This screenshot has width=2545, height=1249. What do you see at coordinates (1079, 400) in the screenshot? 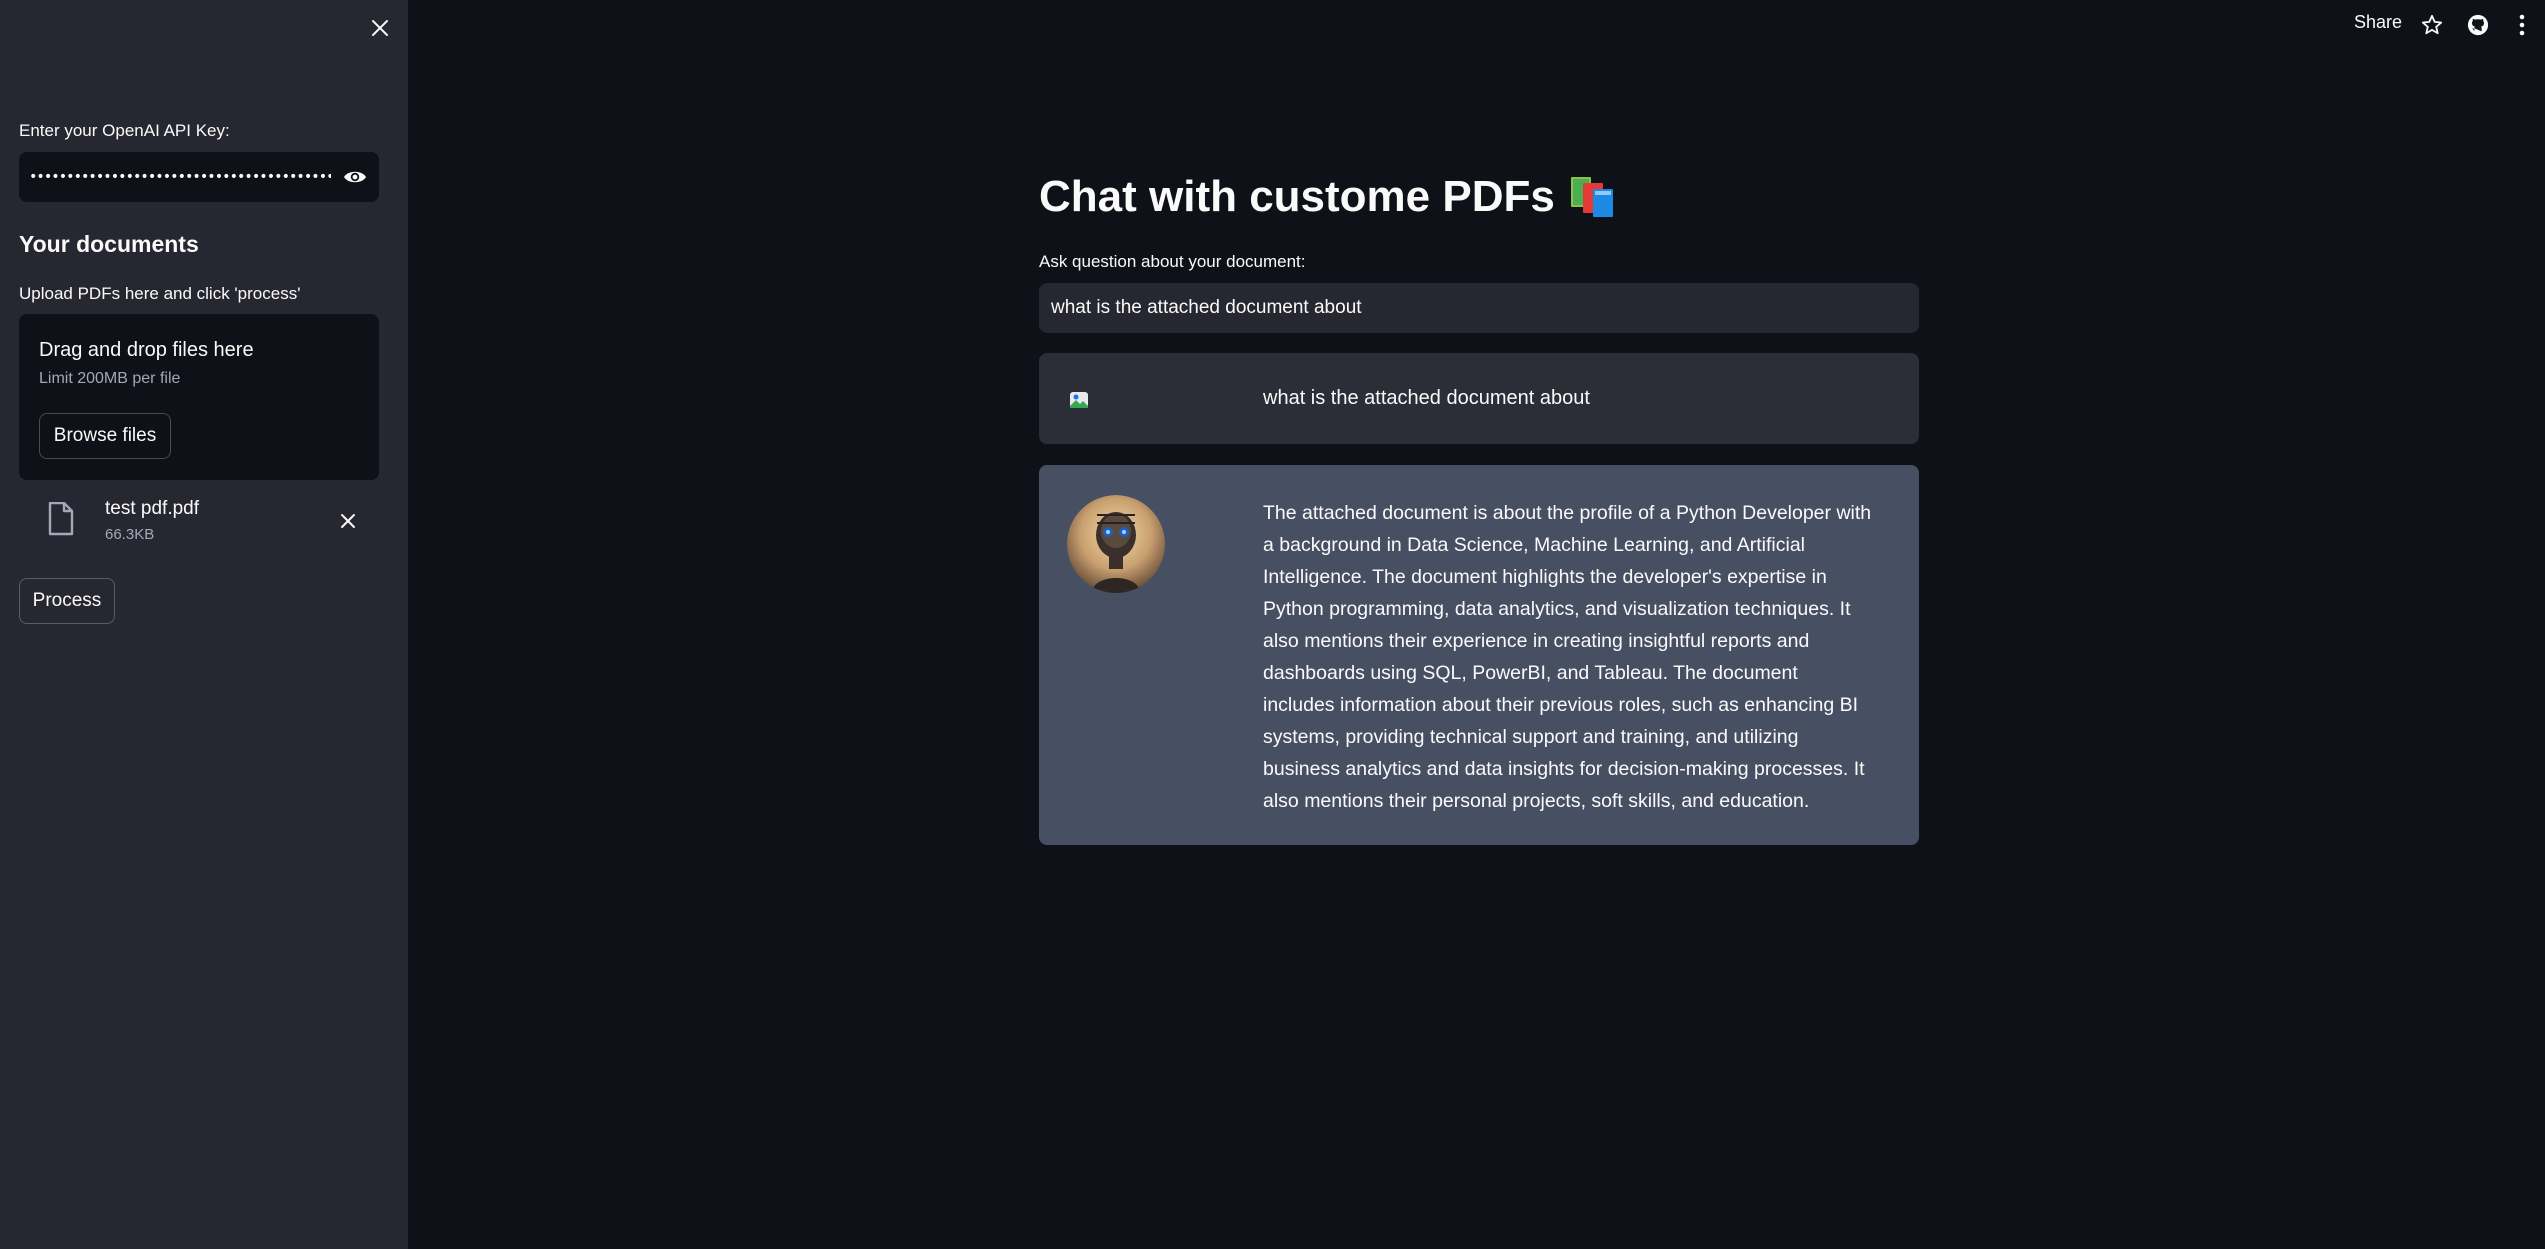
I see `user-avatar-icon` at bounding box center [1079, 400].